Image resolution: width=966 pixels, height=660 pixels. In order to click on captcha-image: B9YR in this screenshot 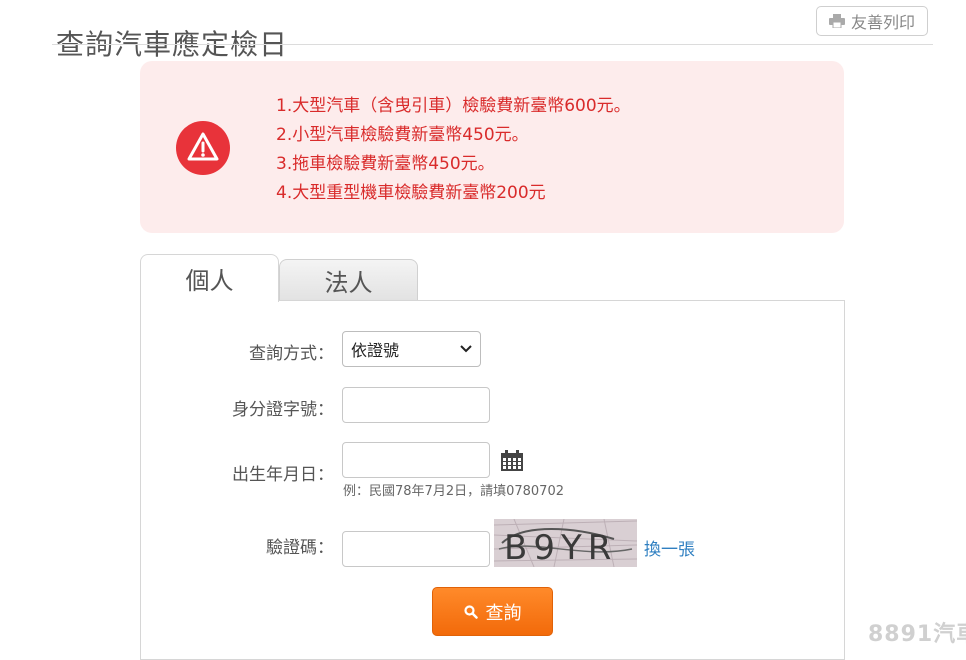, I will do `click(565, 543)`.